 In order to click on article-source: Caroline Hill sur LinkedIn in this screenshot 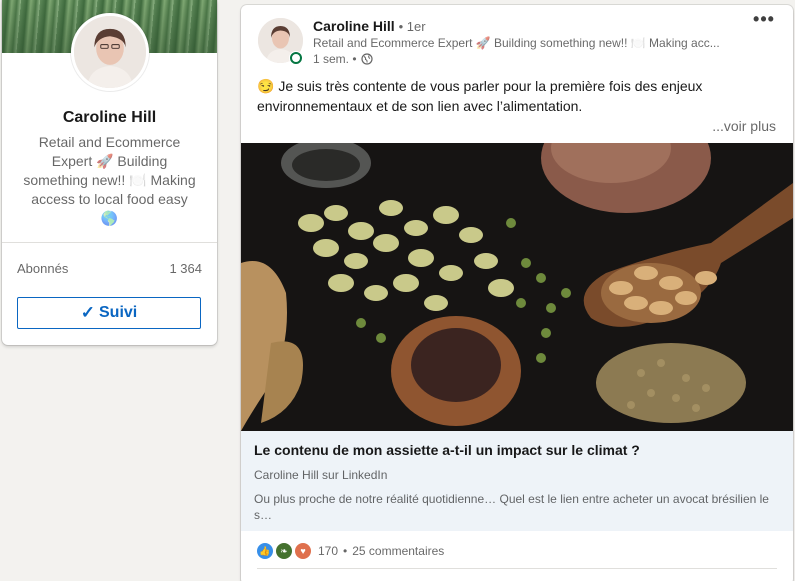, I will do `click(321, 475)`.